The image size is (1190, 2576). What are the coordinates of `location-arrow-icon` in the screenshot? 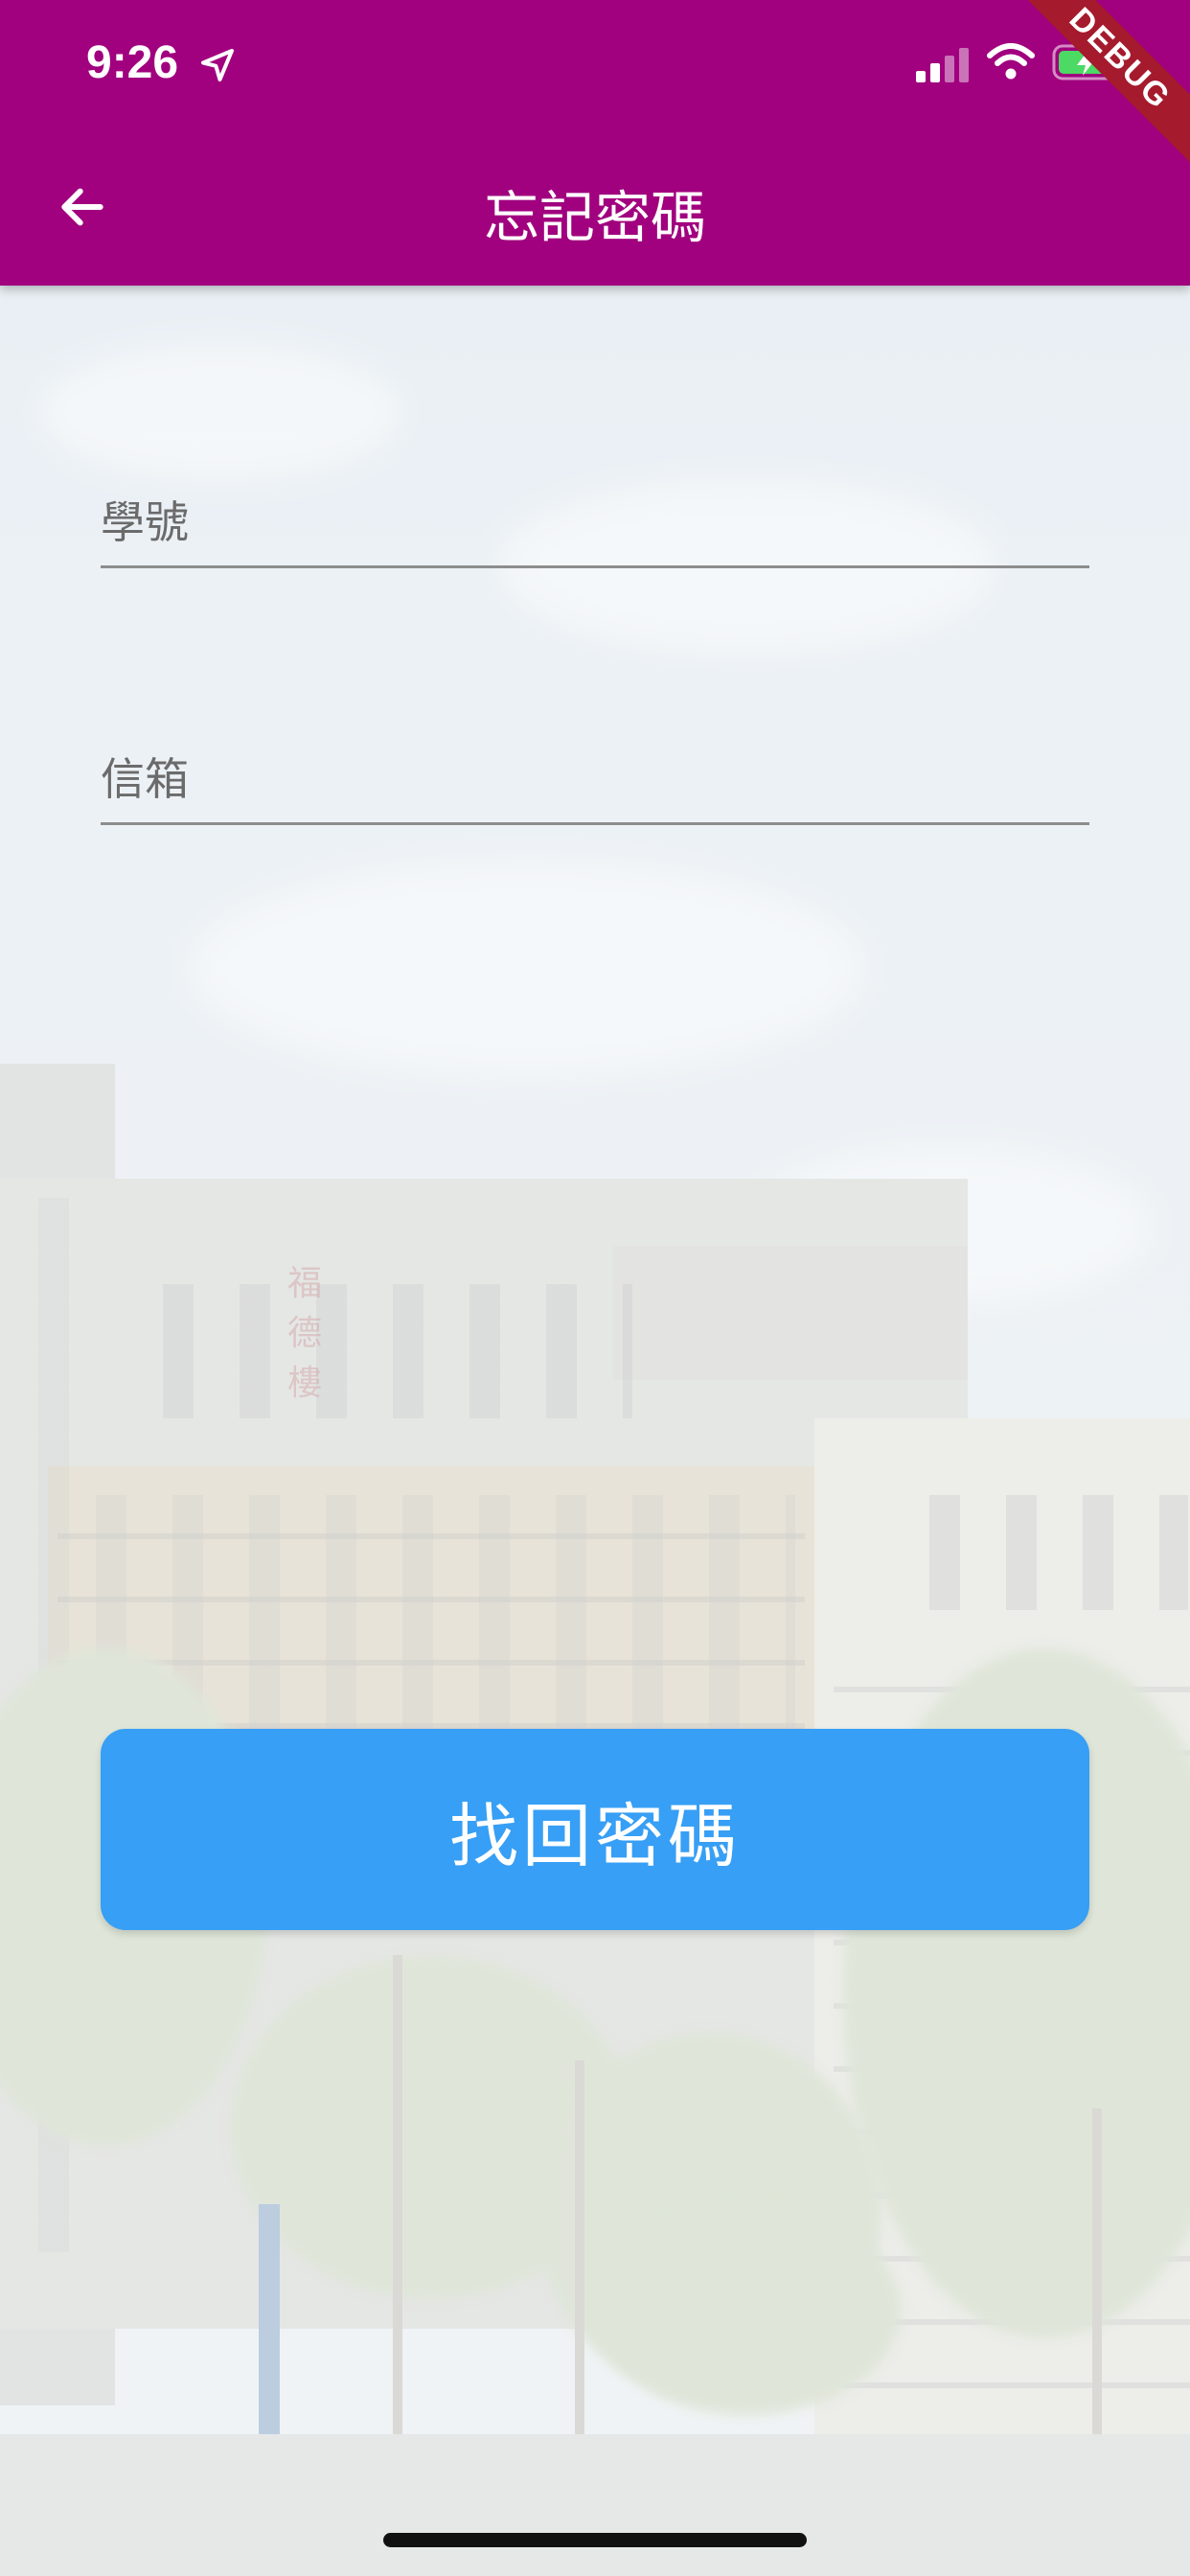 It's located at (218, 65).